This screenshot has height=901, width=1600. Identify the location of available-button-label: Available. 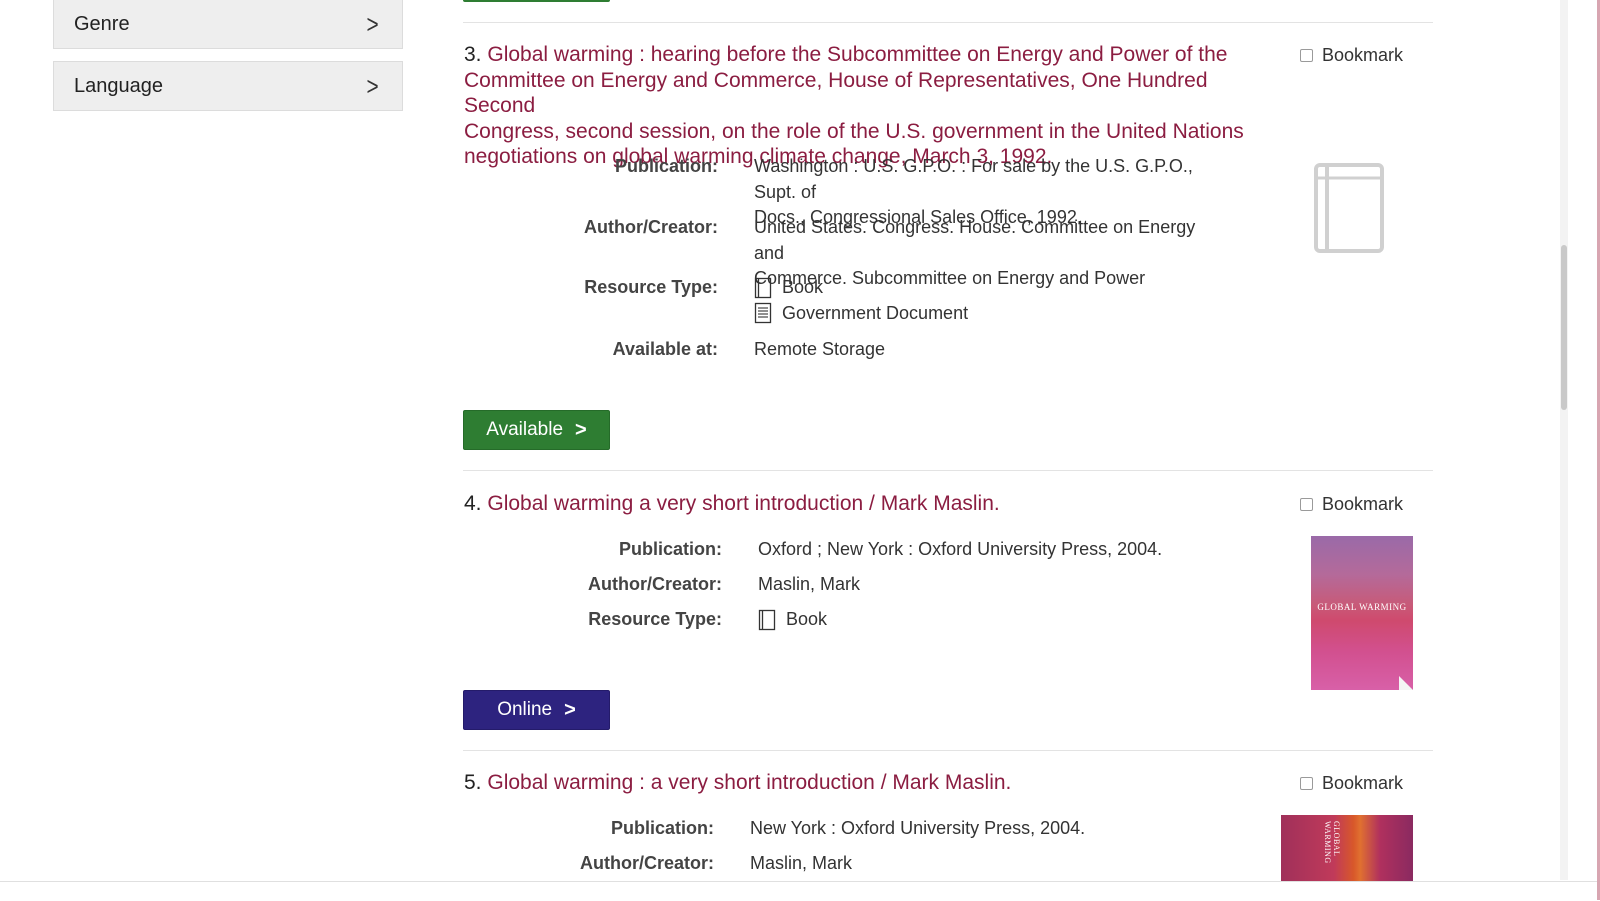
(525, 429).